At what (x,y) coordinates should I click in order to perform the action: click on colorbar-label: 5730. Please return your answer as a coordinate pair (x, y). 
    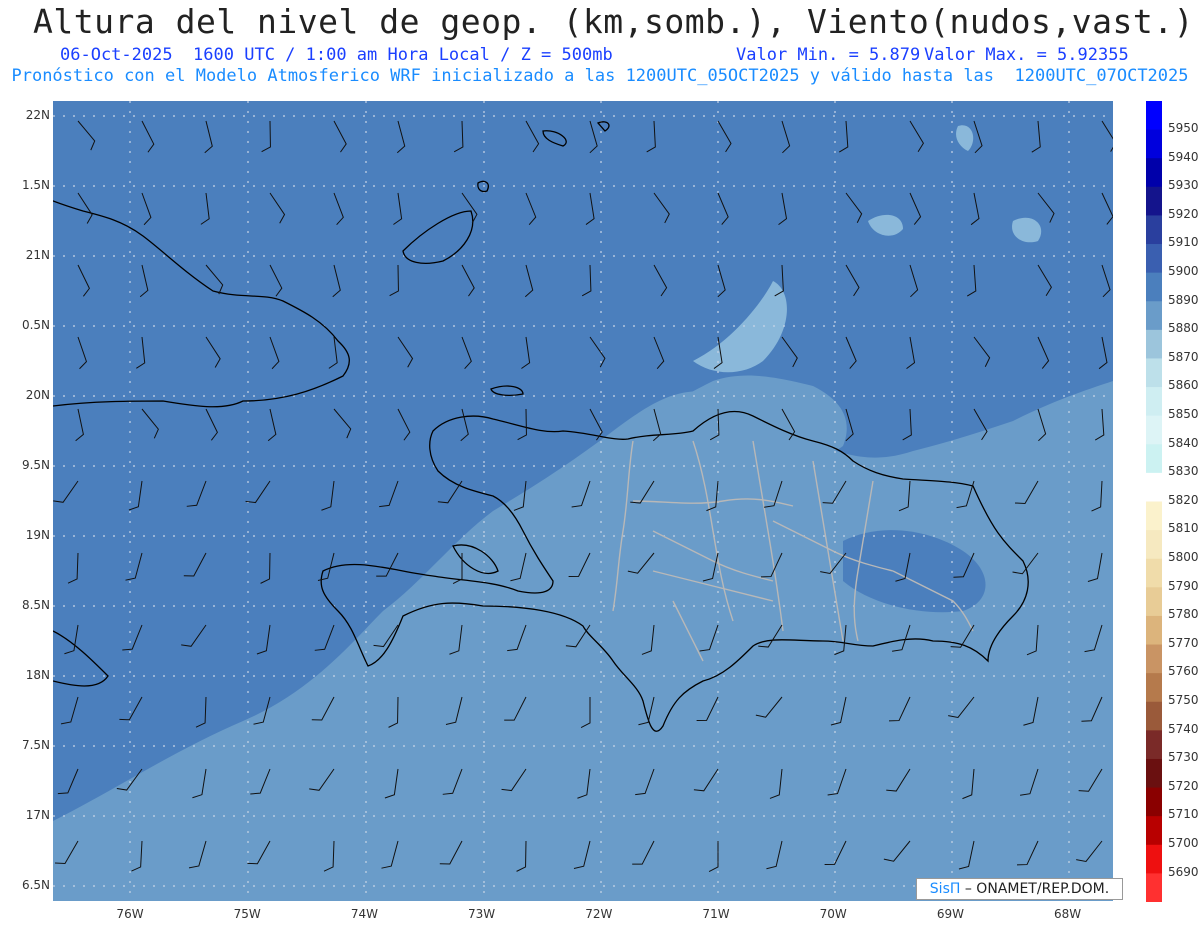
    Looking at the image, I should click on (1183, 757).